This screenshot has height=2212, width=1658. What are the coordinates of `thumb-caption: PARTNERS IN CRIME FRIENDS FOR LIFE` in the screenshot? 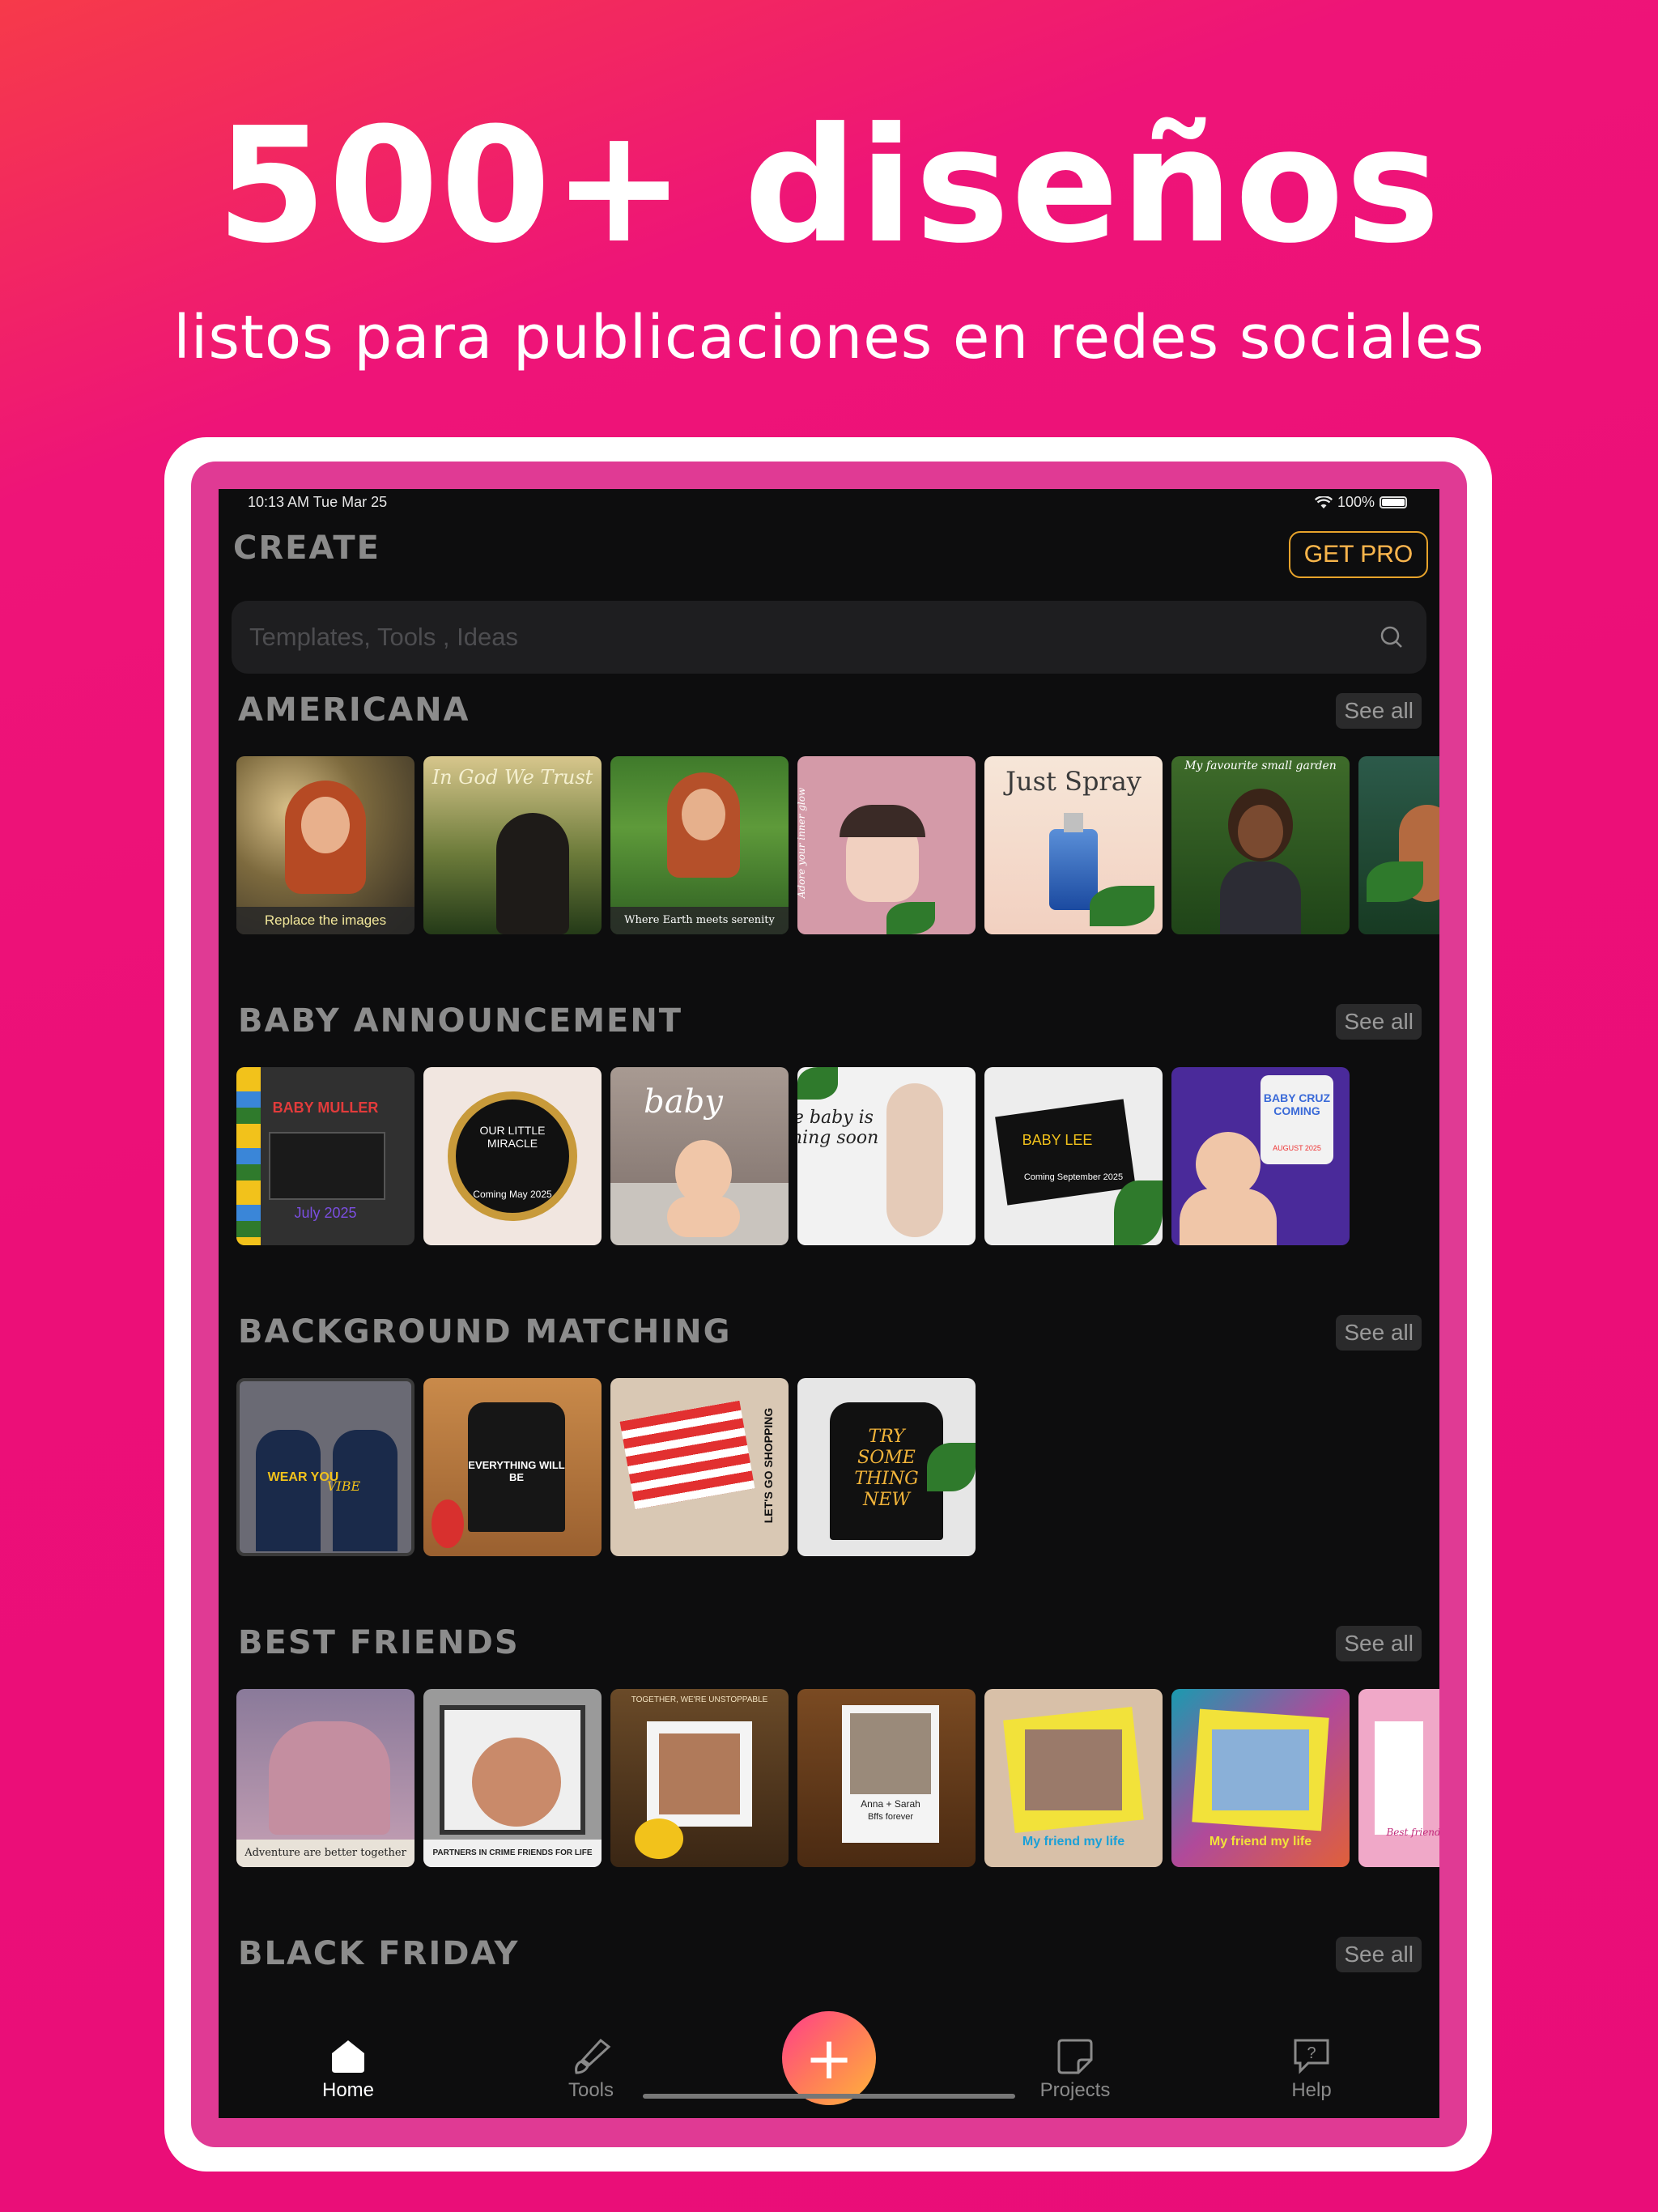 It's located at (512, 1854).